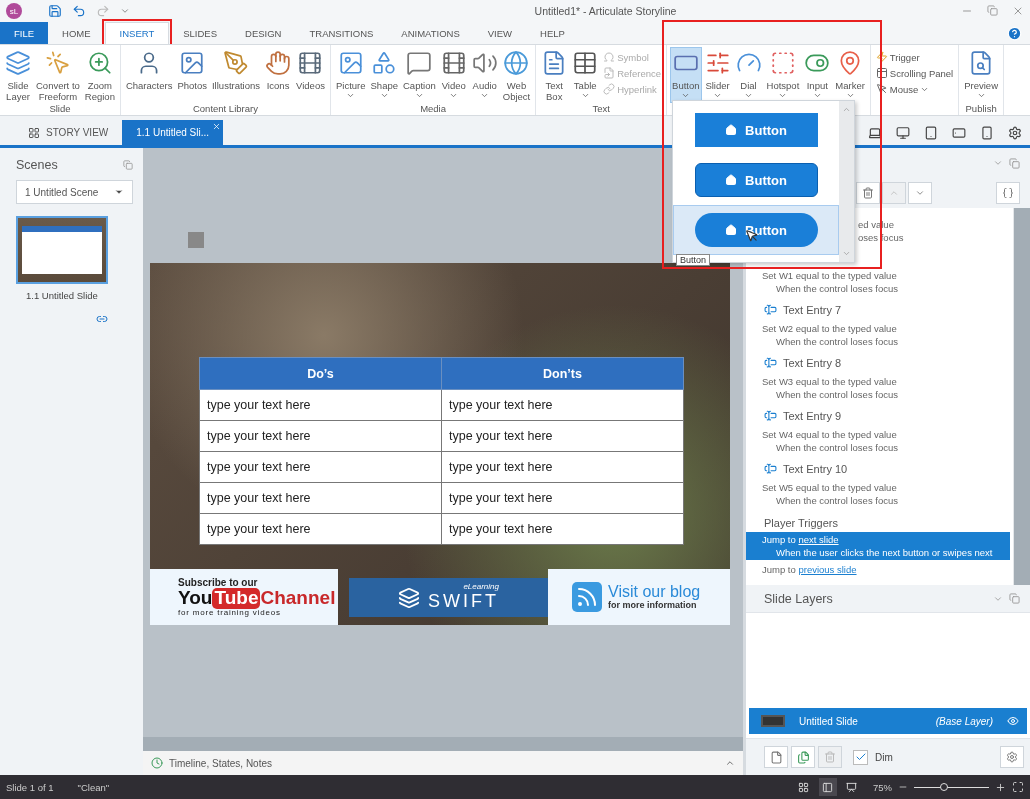 This screenshot has height=799, width=1030. What do you see at coordinates (236, 75) in the screenshot?
I see `ribbon-button: Illustrations` at bounding box center [236, 75].